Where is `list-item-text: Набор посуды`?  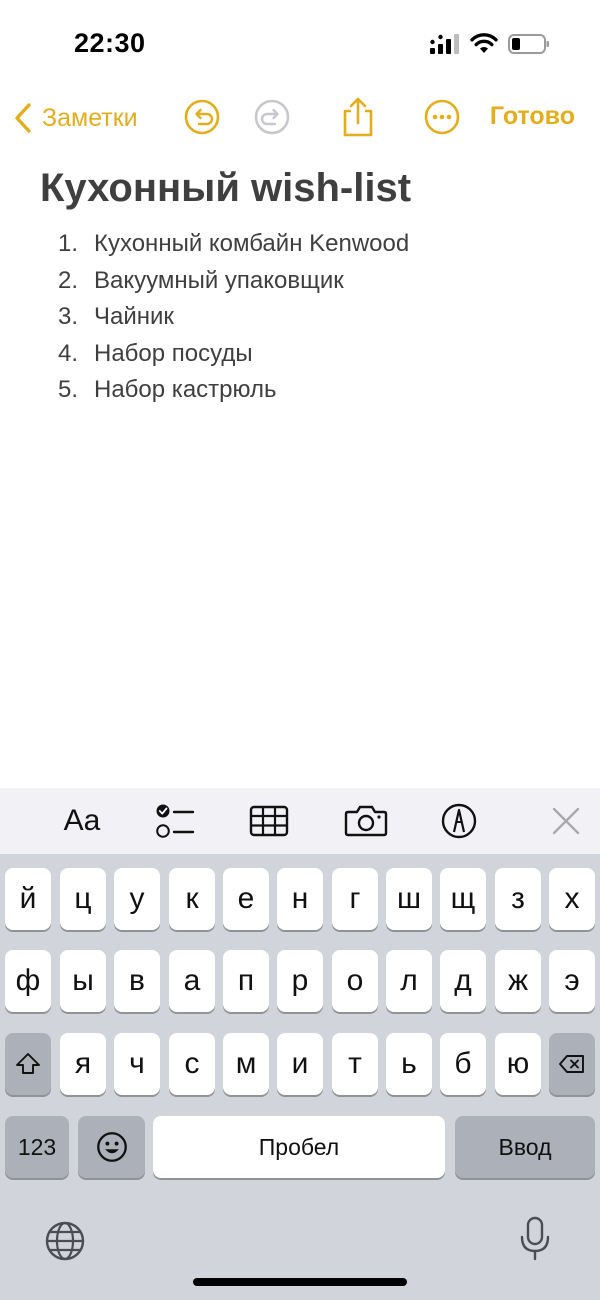 list-item-text: Набор посуды is located at coordinates (173, 353).